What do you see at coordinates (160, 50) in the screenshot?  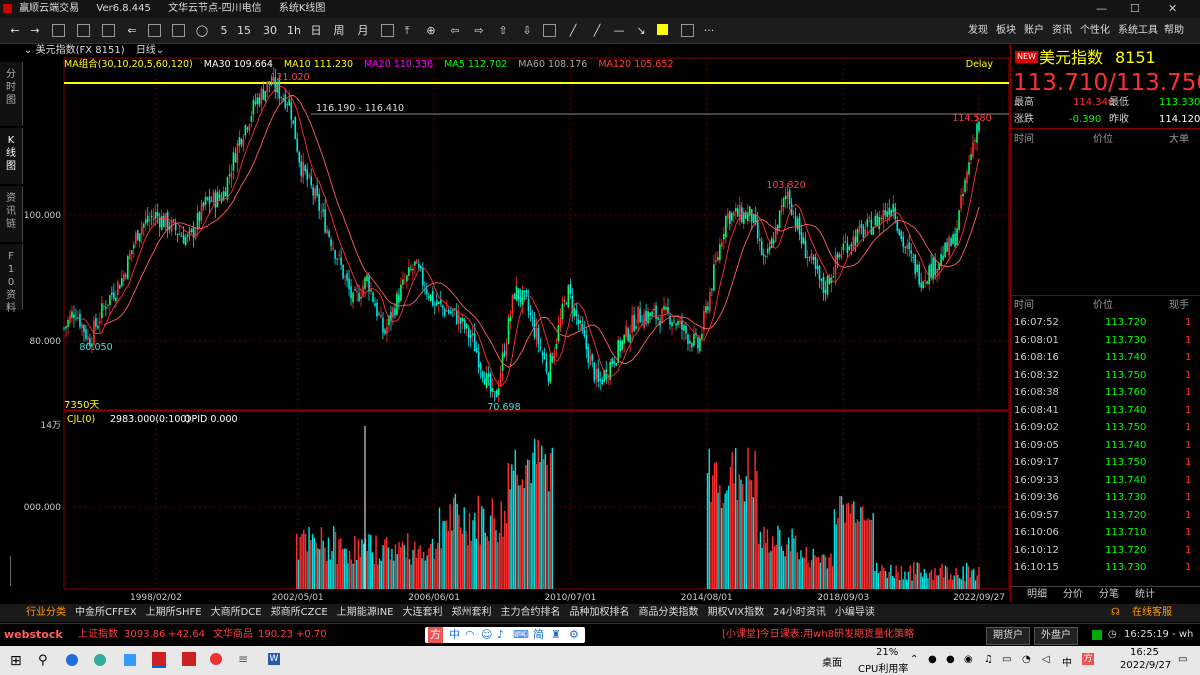 I see `chevron-down-icon: ⌄` at bounding box center [160, 50].